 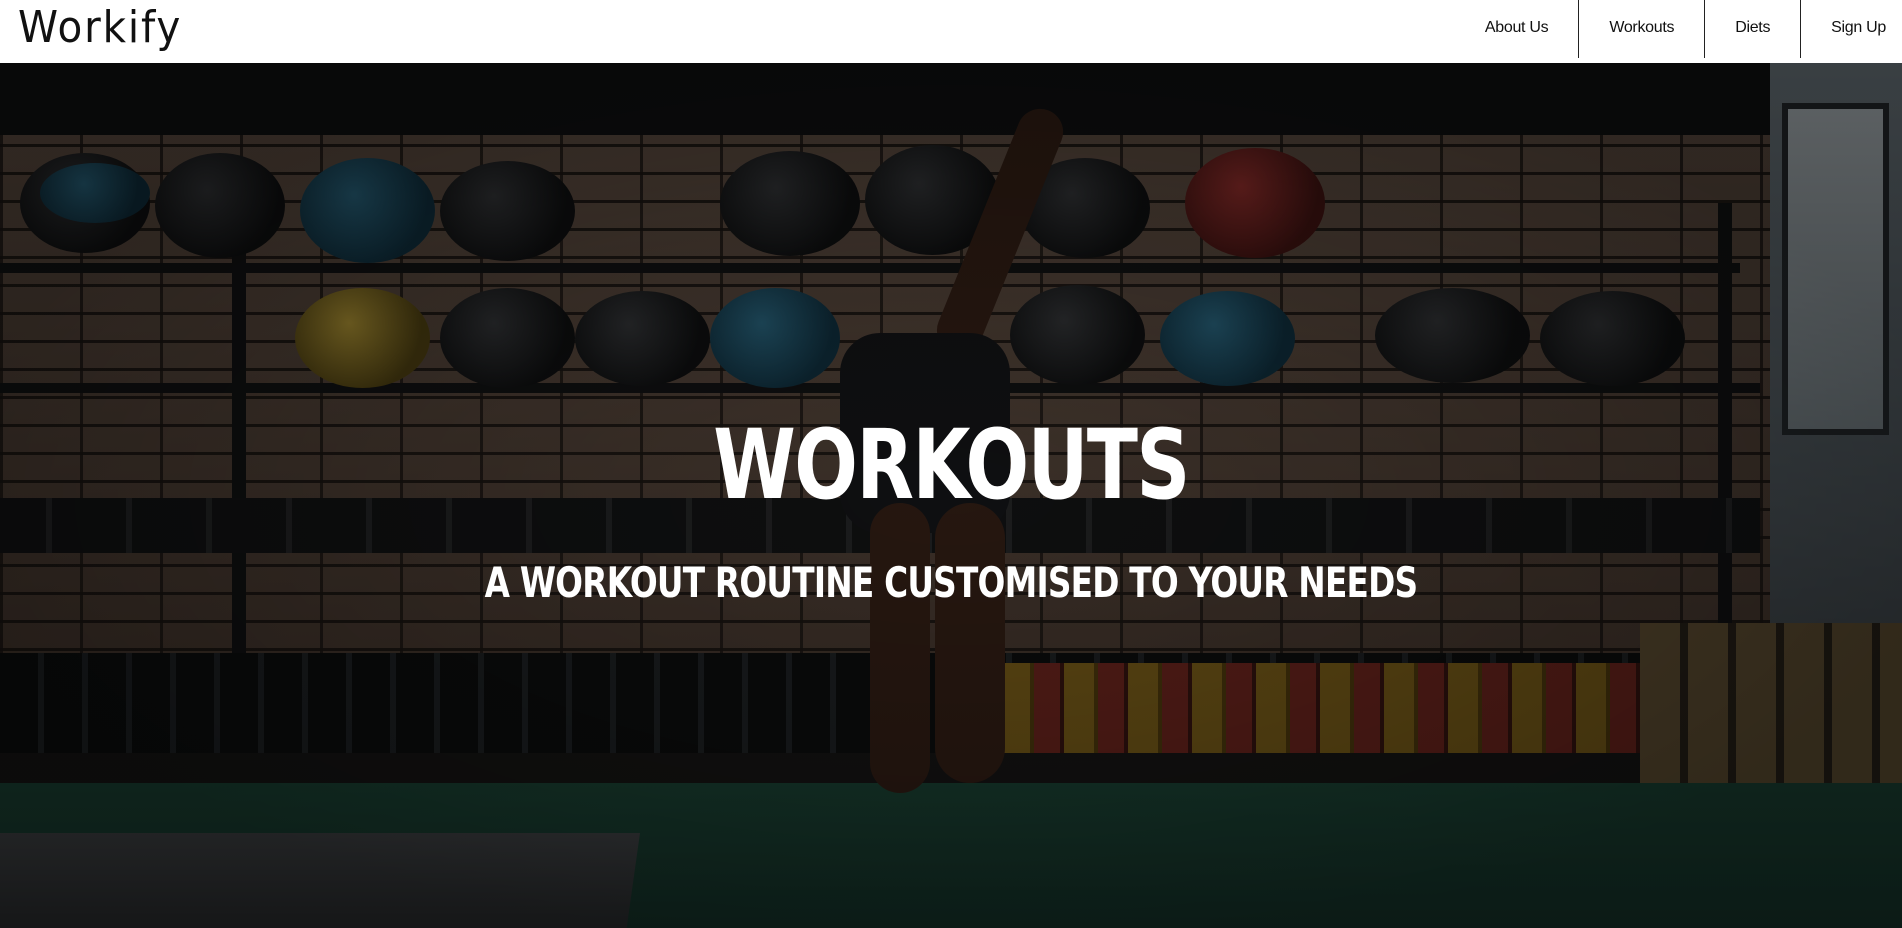 What do you see at coordinates (1641, 29) in the screenshot?
I see `nav-workouts: Workouts` at bounding box center [1641, 29].